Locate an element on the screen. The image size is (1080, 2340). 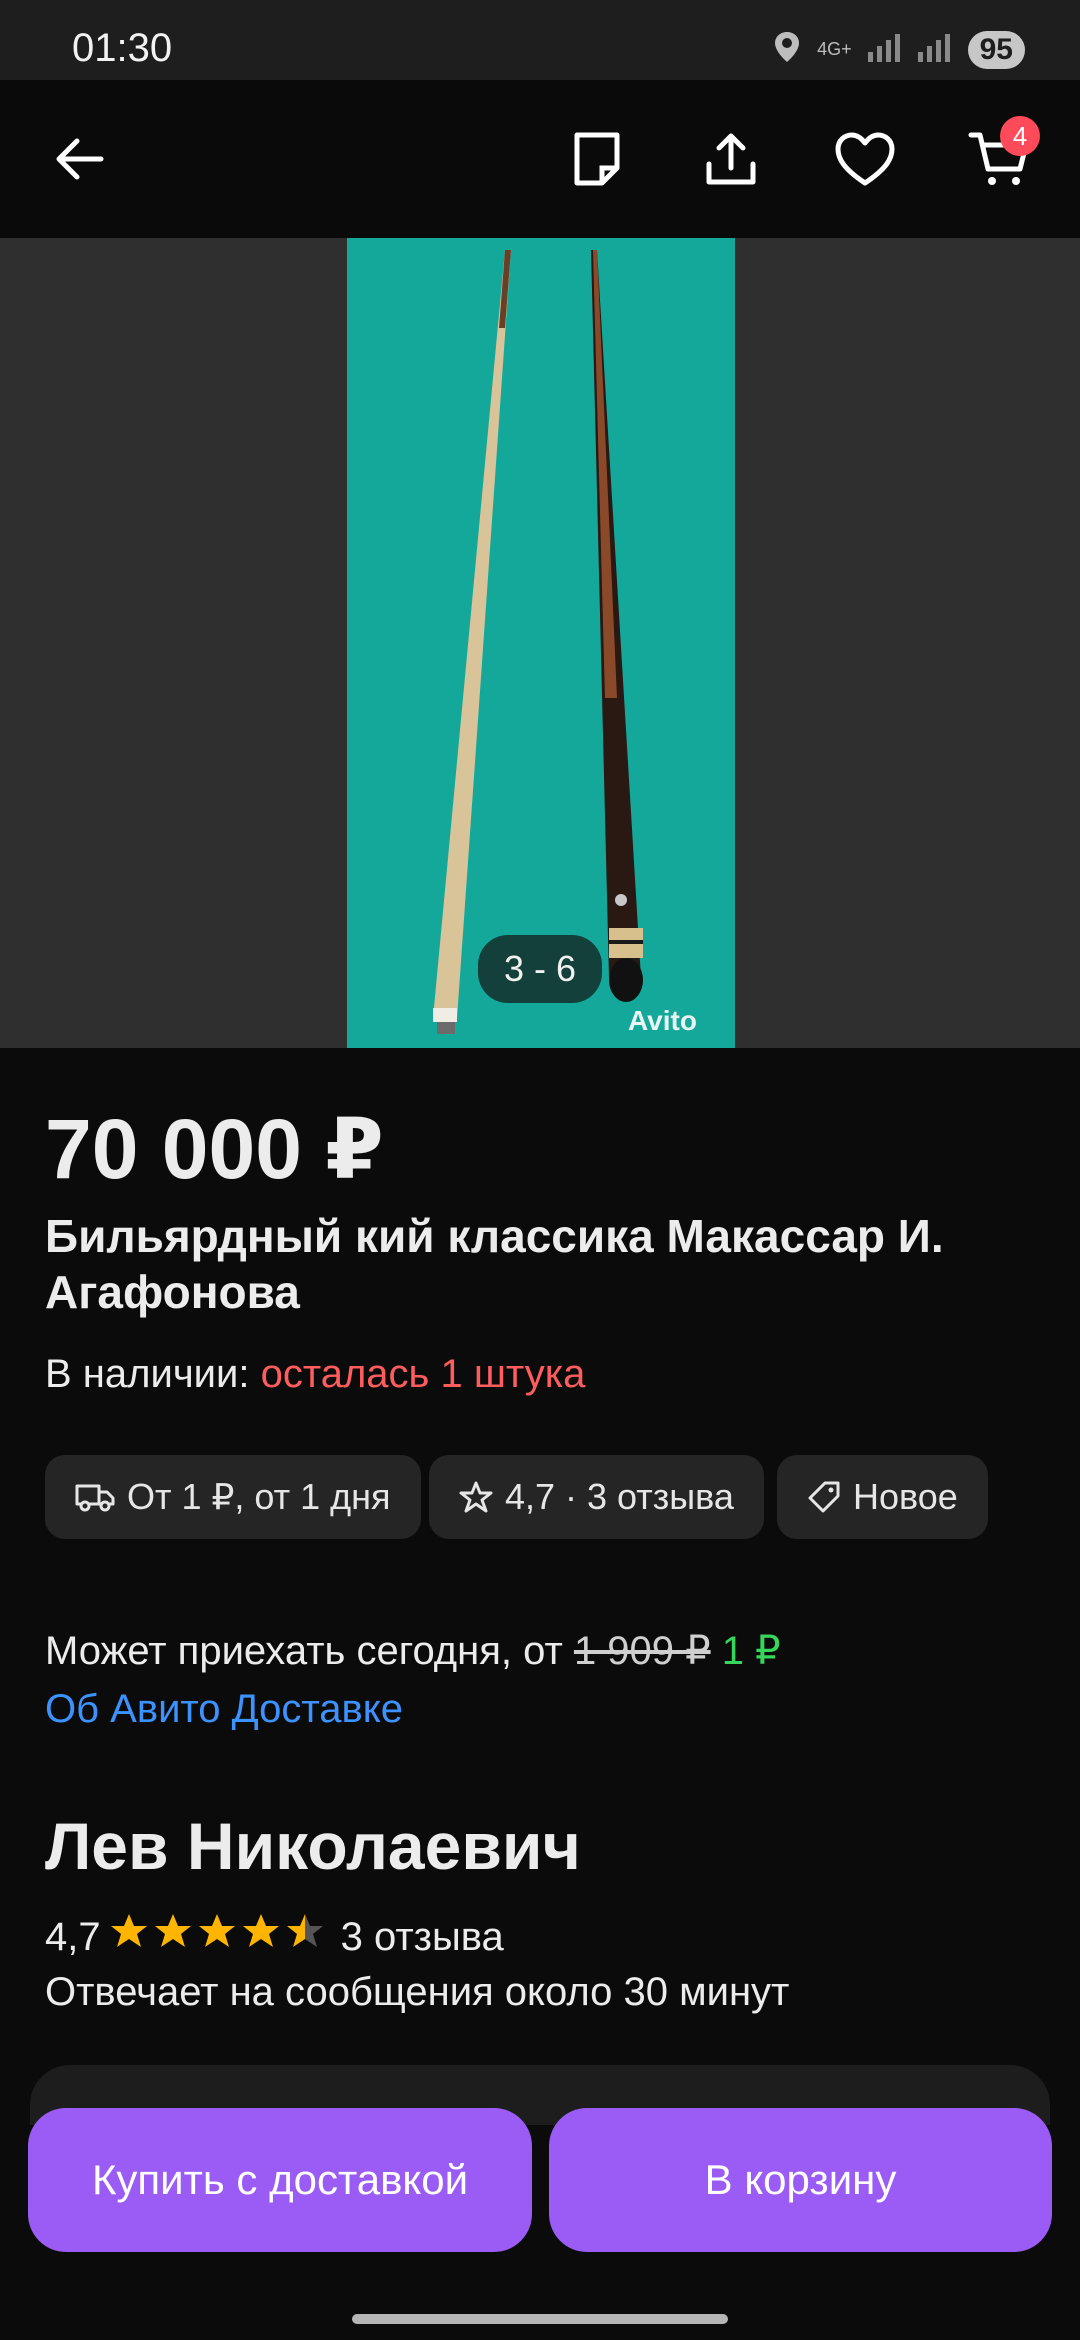
rating-stars is located at coordinates (220, 1937).